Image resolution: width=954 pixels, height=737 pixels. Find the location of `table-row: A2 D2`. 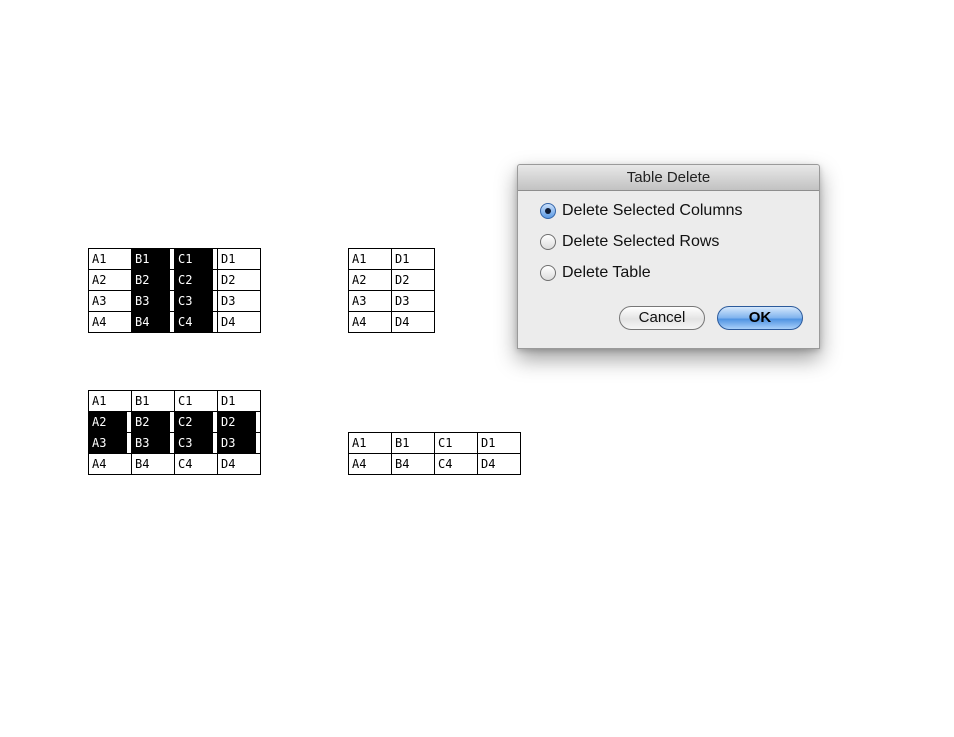

table-row: A2 D2 is located at coordinates (391, 280).